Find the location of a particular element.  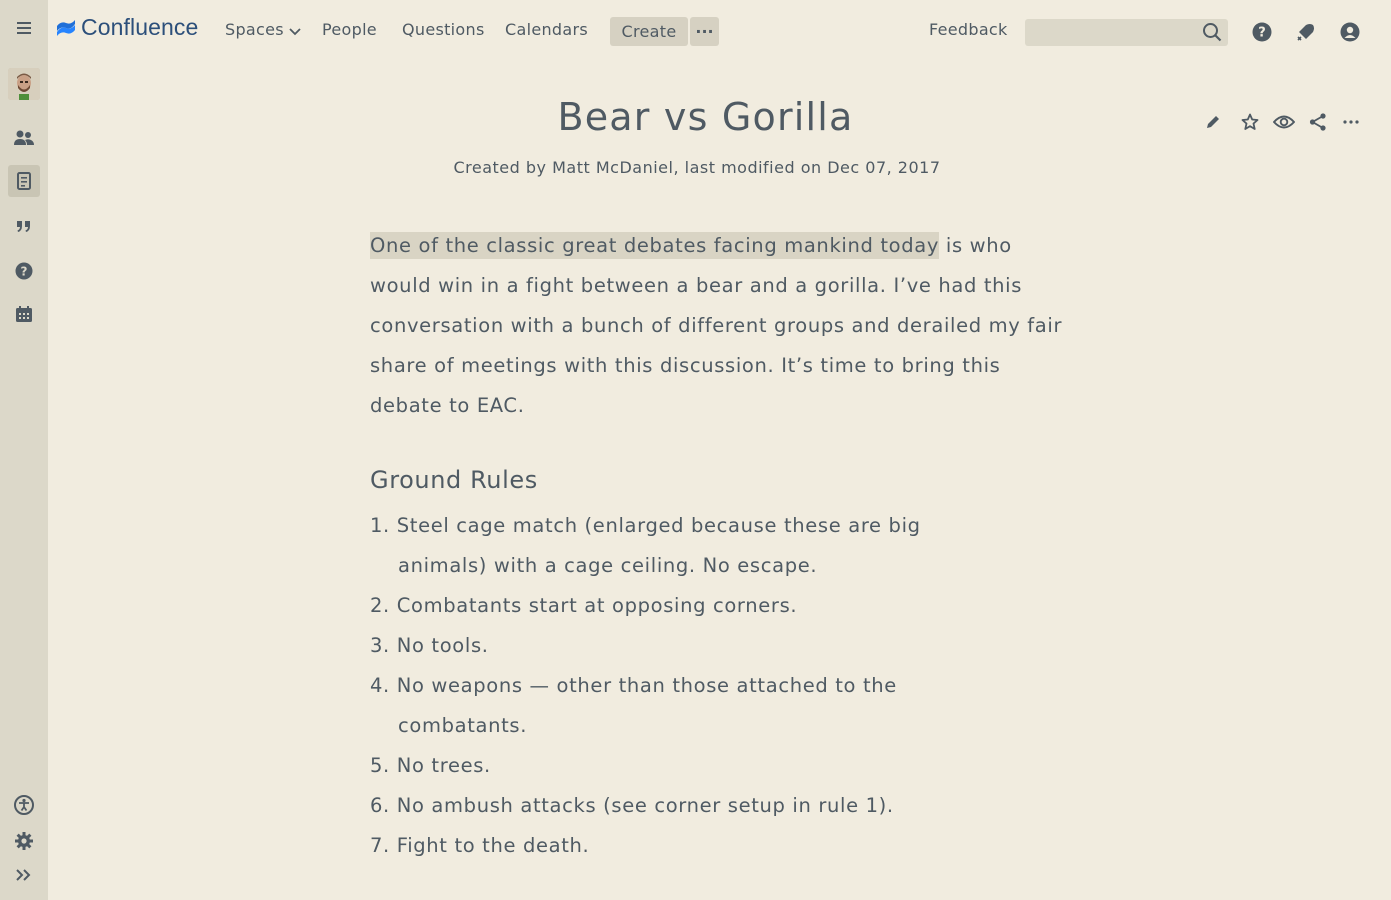

create-button: Create is located at coordinates (649, 31).